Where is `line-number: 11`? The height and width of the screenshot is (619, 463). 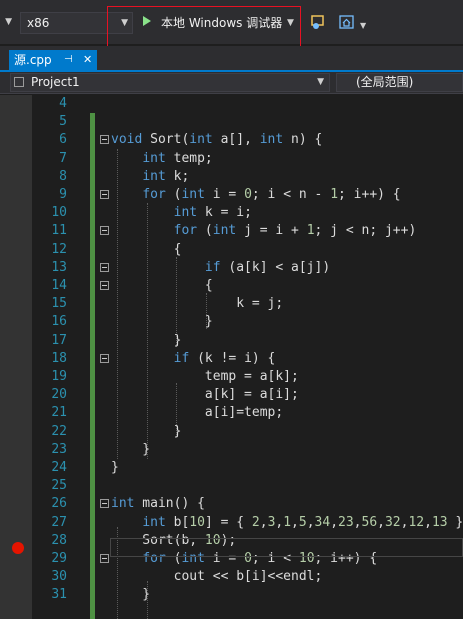
line-number: 11 is located at coordinates (59, 231).